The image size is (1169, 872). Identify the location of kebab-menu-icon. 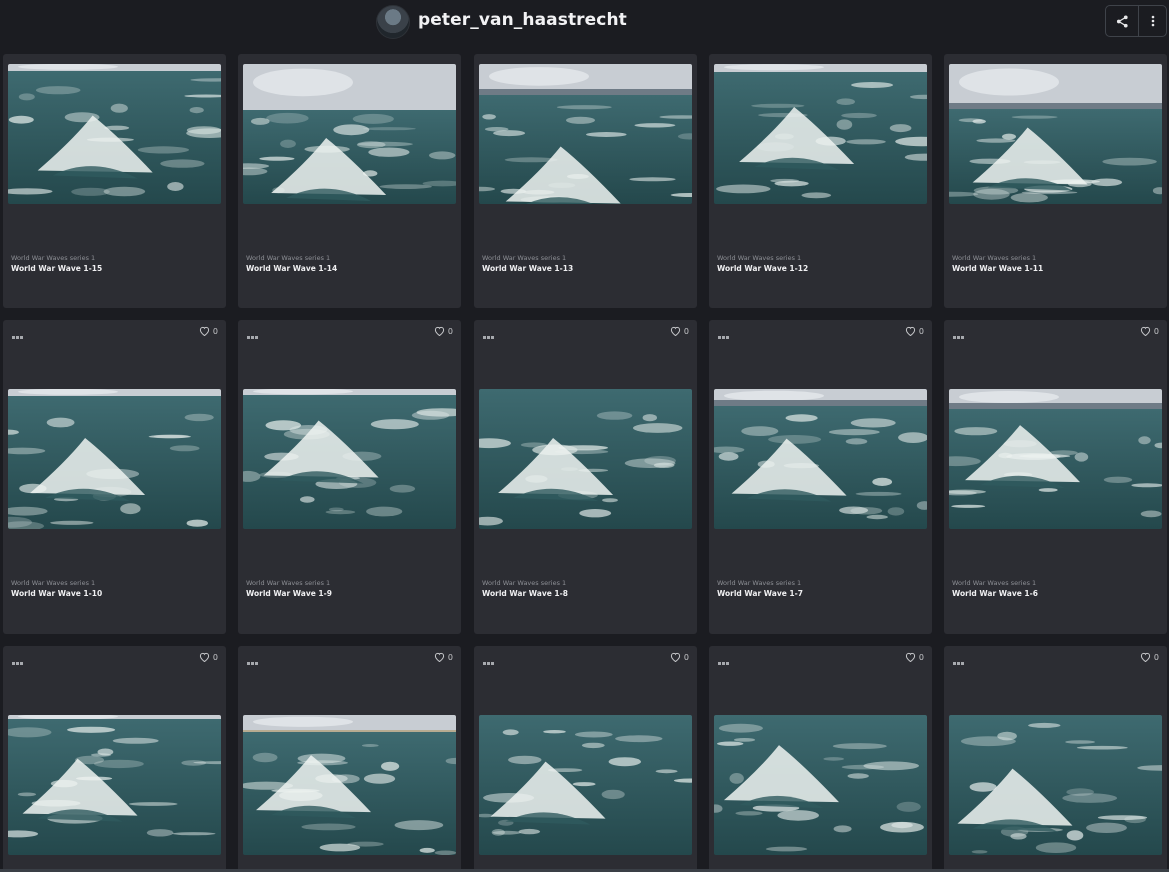
(1152, 21).